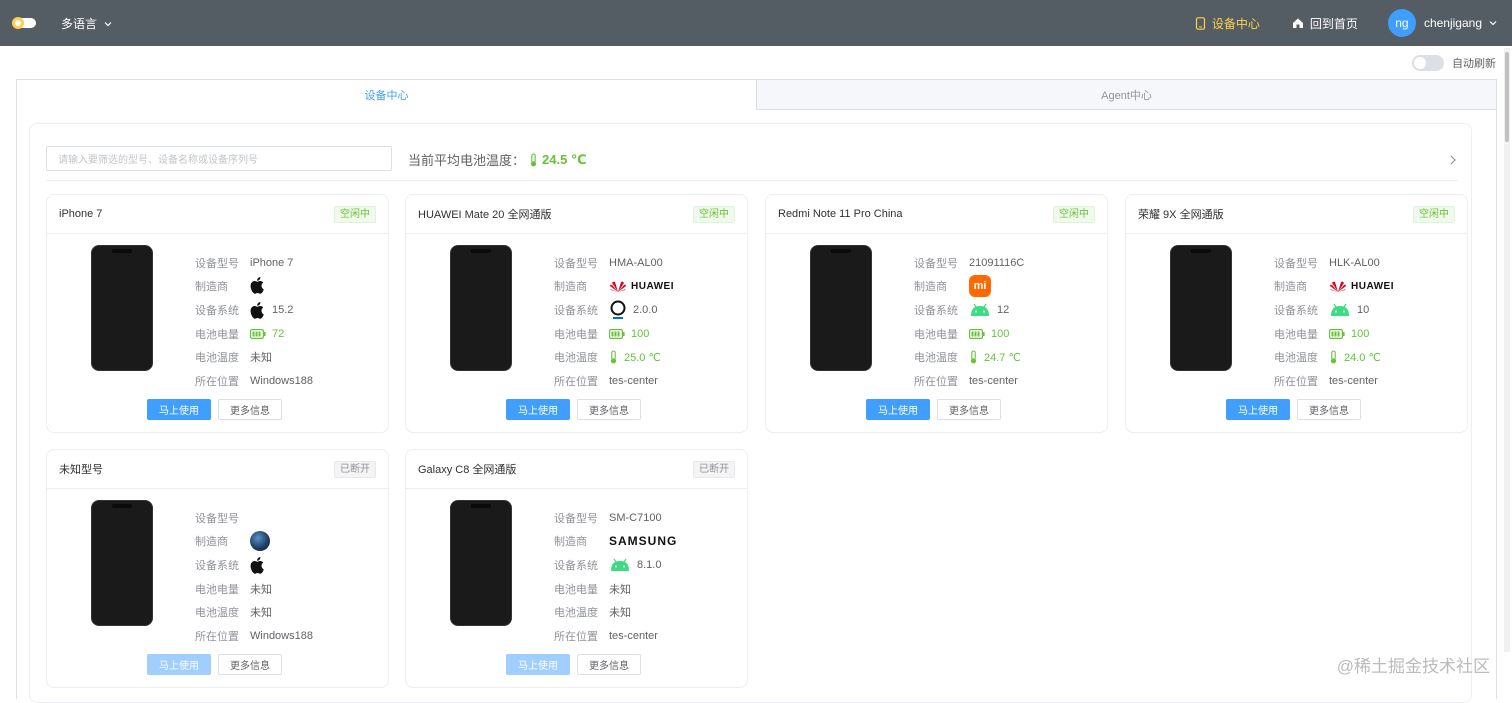  I want to click on auto-refresh: 自动刷新, so click(1454, 63).